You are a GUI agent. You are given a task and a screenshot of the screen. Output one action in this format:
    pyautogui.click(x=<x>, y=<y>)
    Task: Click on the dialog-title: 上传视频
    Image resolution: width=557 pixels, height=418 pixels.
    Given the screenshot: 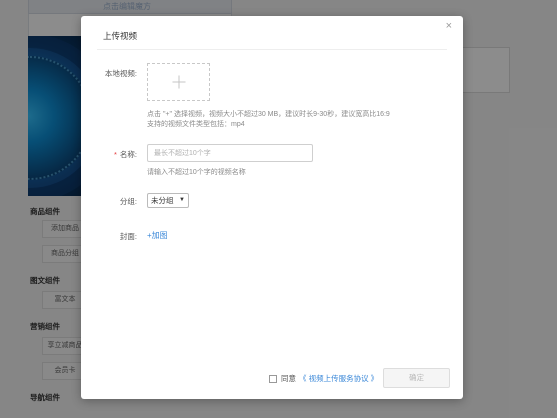 What is the action you would take?
    pyautogui.click(x=120, y=36)
    